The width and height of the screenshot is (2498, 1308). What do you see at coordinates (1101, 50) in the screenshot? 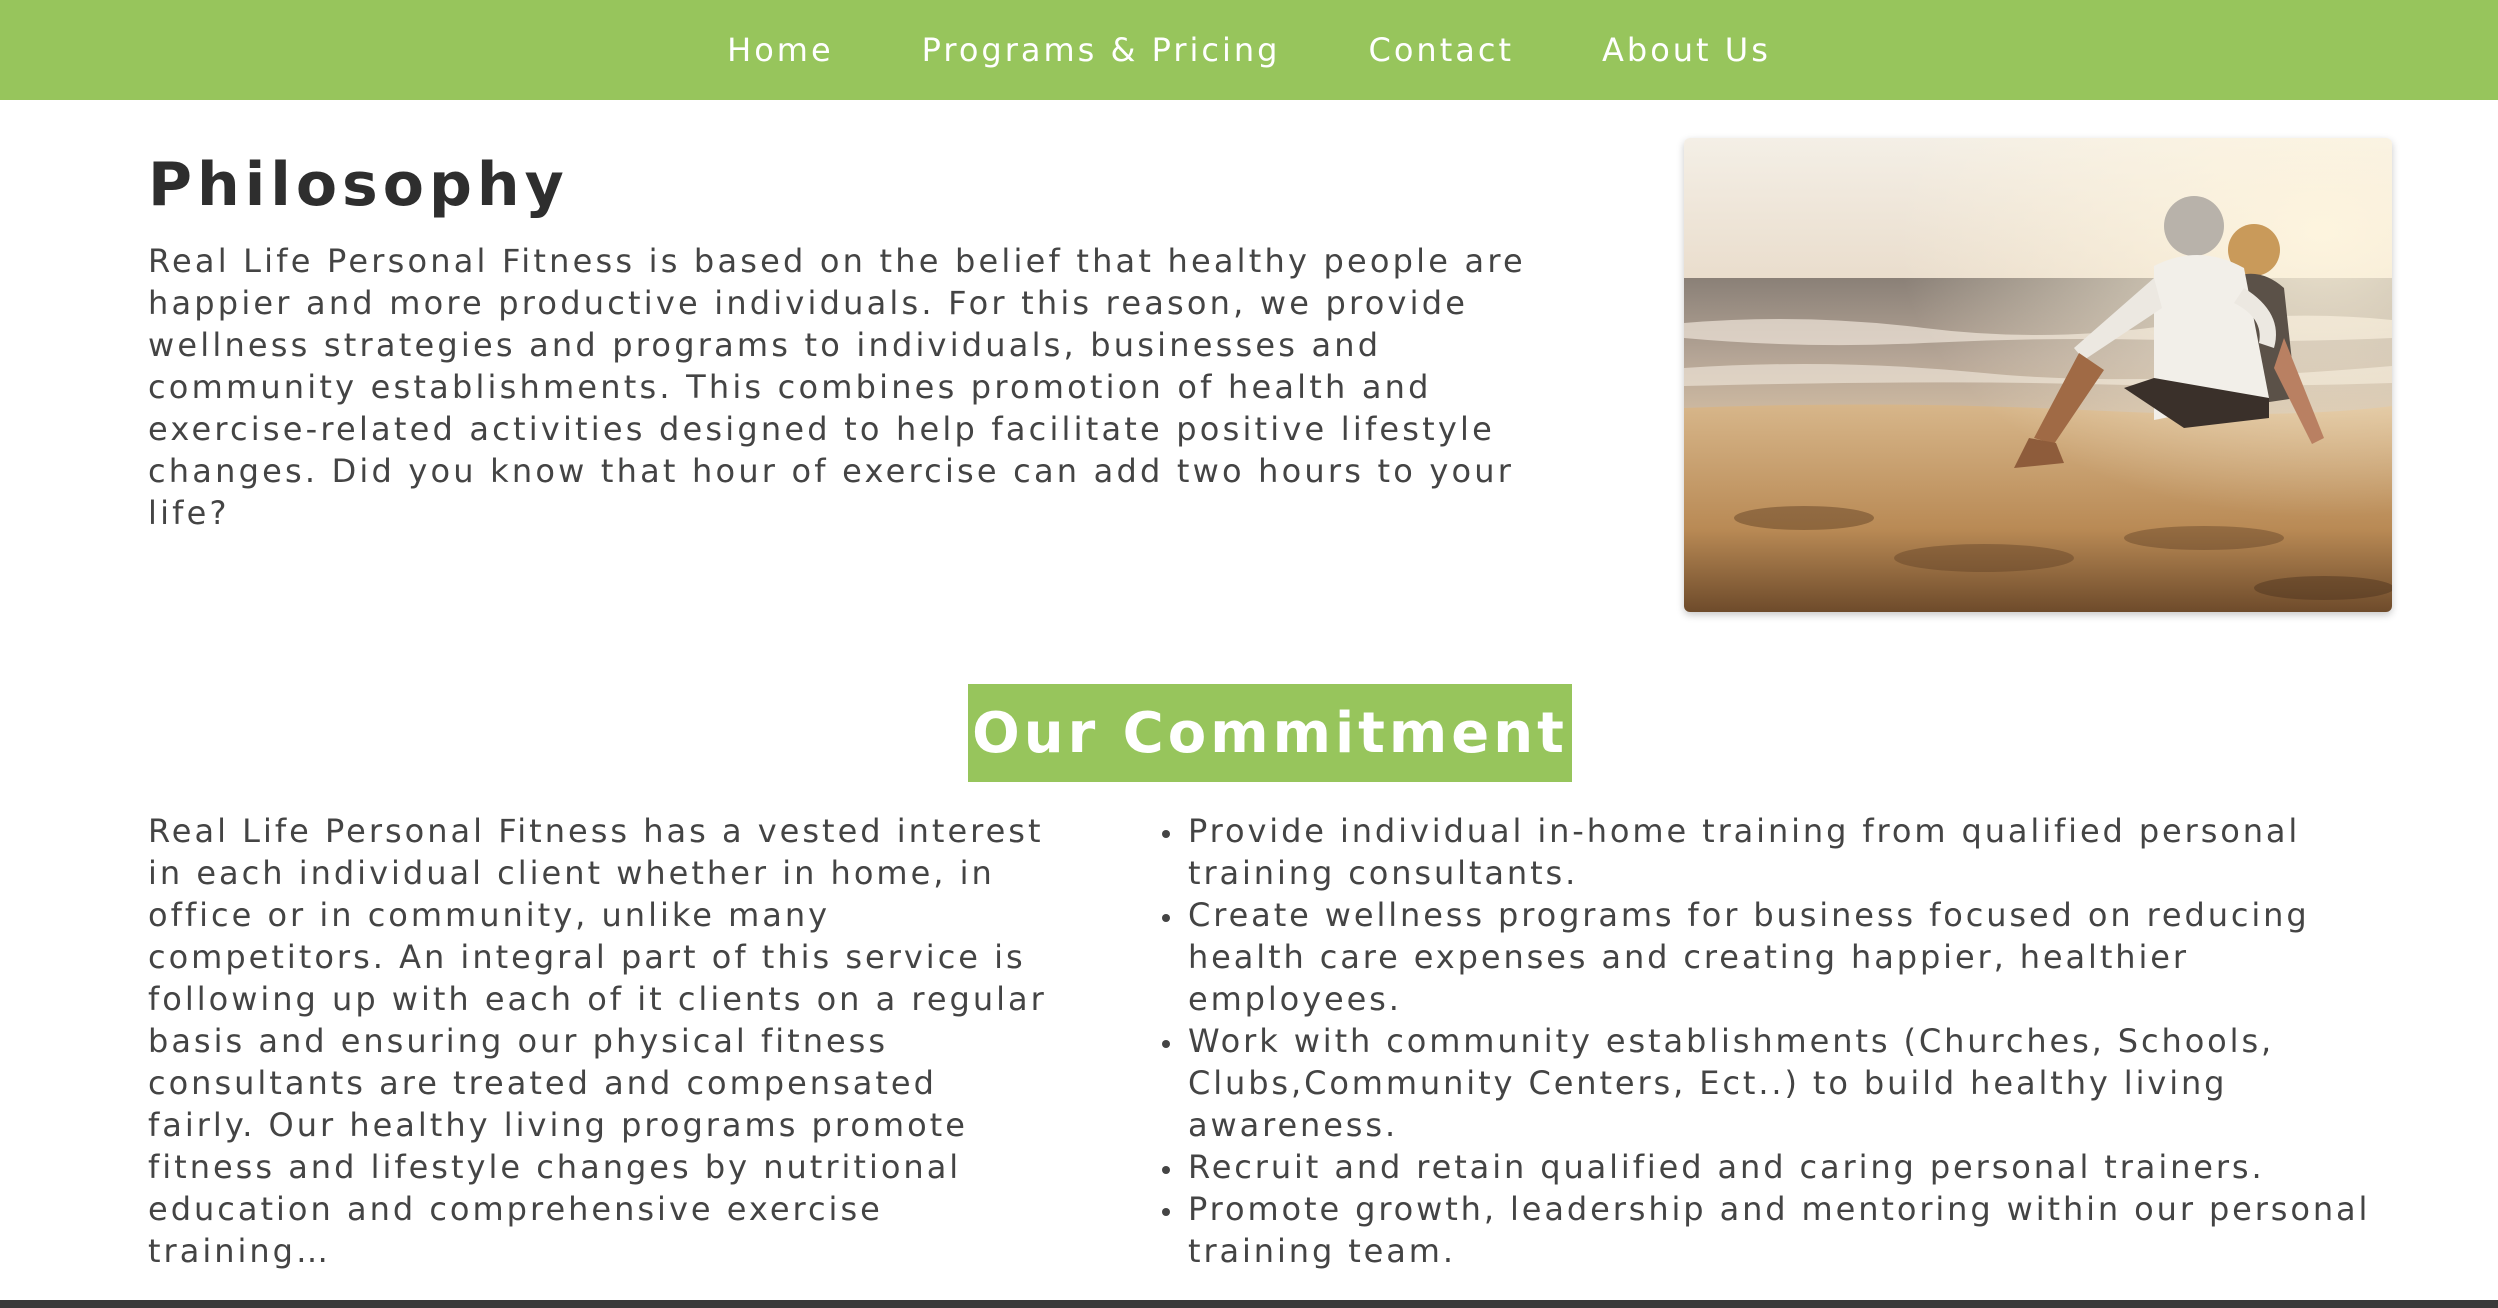
I see `nav-programs-pricing: Programs & Pricing` at bounding box center [1101, 50].